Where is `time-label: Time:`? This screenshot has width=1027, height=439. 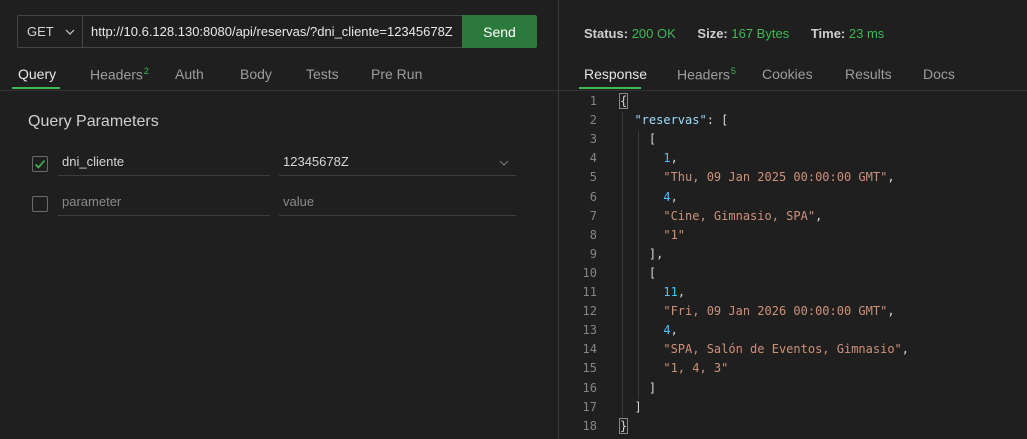 time-label: Time: is located at coordinates (828, 33).